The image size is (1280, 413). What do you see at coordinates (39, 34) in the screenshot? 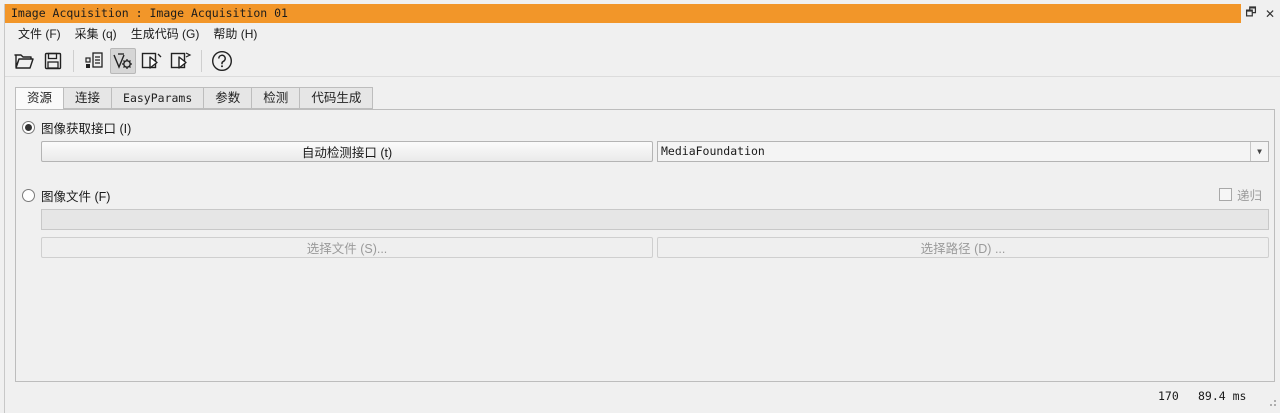
I see `menu-file: 文件 (F)` at bounding box center [39, 34].